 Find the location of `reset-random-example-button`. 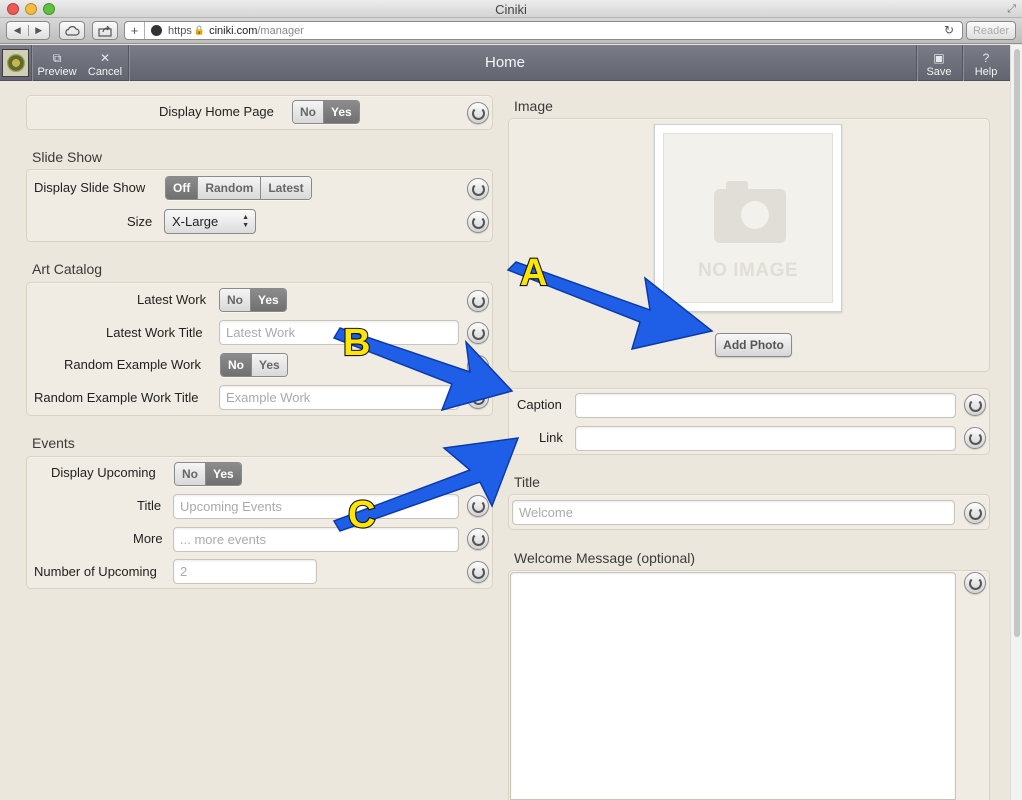

reset-random-example-button is located at coordinates (478, 366).